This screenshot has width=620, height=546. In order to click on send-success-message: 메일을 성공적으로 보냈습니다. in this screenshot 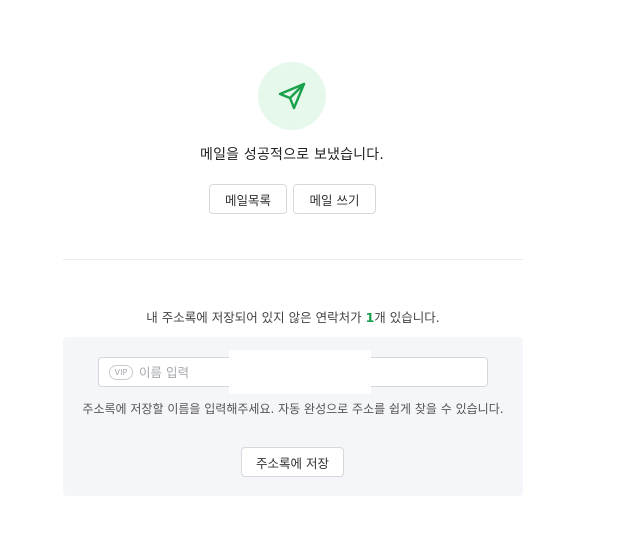, I will do `click(292, 155)`.